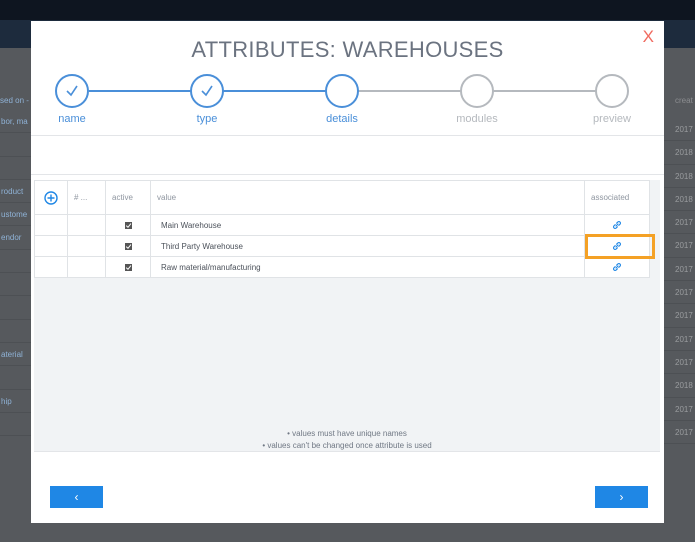  Describe the element at coordinates (16, 122) in the screenshot. I see `bg-cell: bor, ma` at that location.